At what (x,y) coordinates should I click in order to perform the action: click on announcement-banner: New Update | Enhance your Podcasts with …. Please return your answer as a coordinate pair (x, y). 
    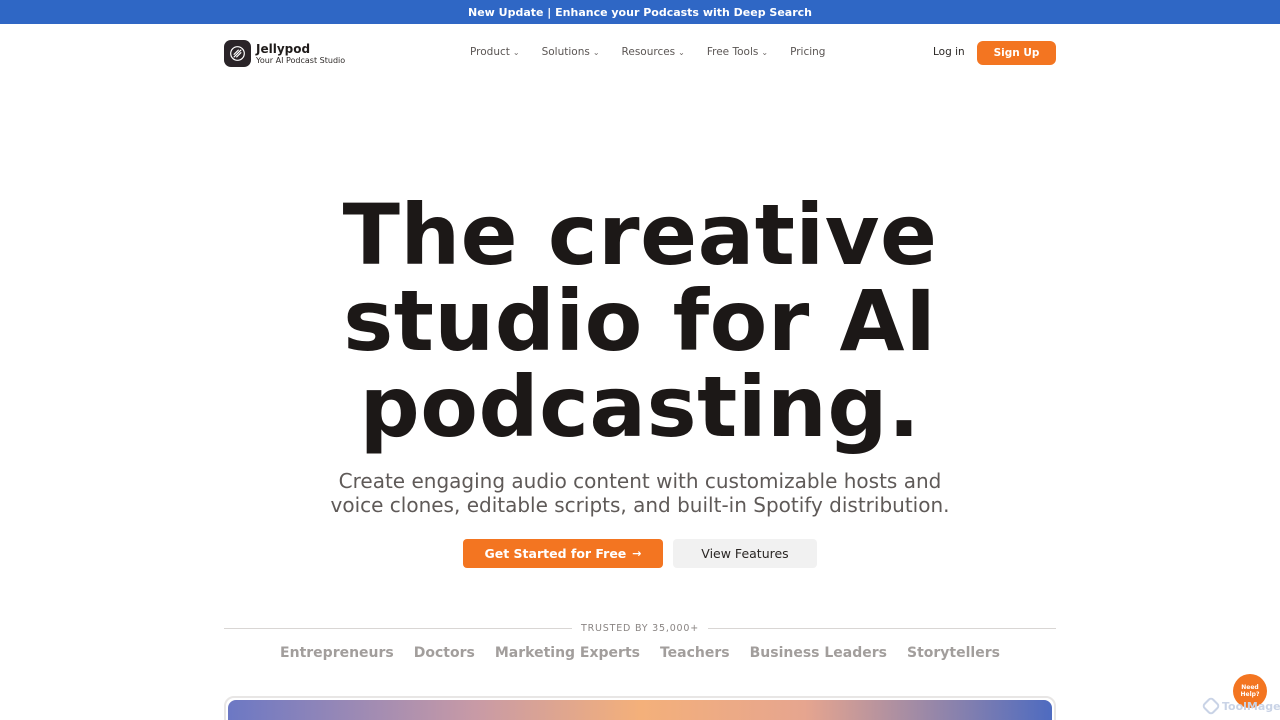
    Looking at the image, I should click on (640, 12).